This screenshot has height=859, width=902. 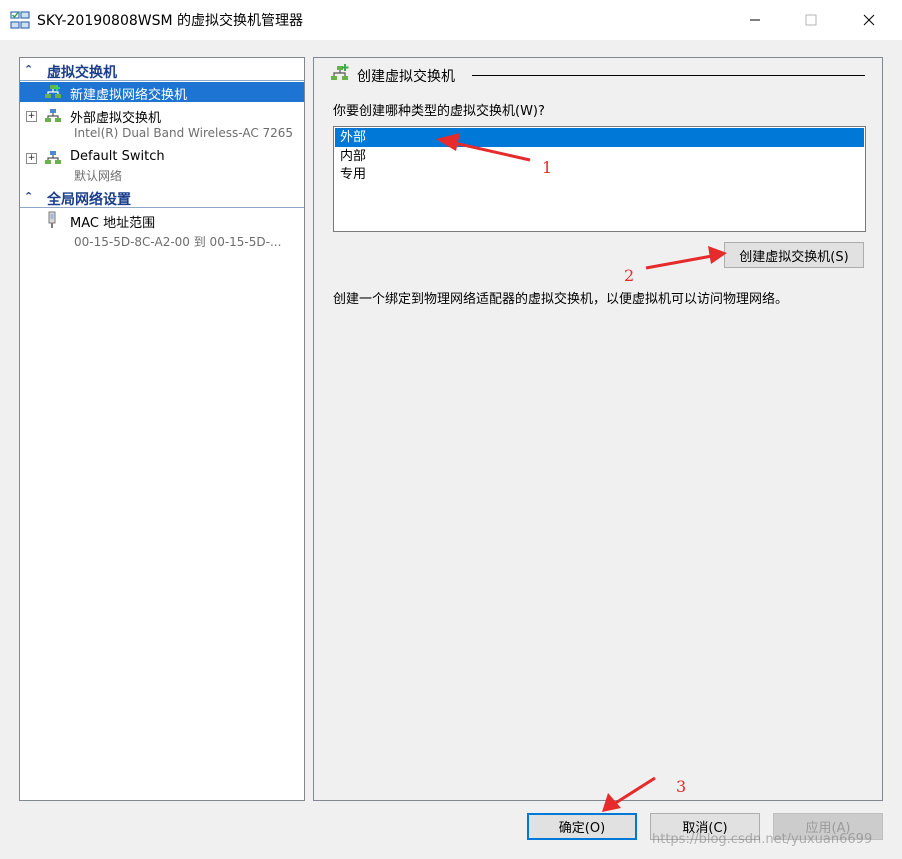 I want to click on switch-type-description: 创建一个绑定到物理网络适配器的虚拟交换机，以便虚拟机可以访问物理网络。, so click(x=561, y=299).